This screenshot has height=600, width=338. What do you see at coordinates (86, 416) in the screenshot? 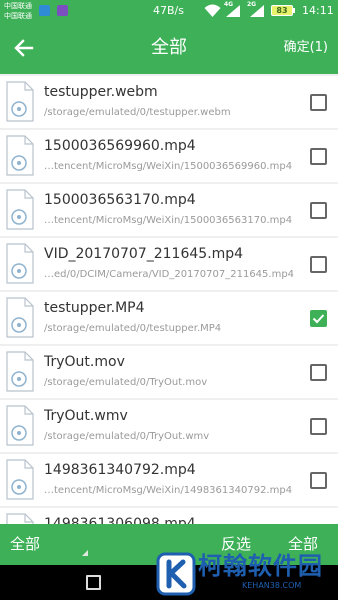
I see `file-name: TryOut.wmv` at bounding box center [86, 416].